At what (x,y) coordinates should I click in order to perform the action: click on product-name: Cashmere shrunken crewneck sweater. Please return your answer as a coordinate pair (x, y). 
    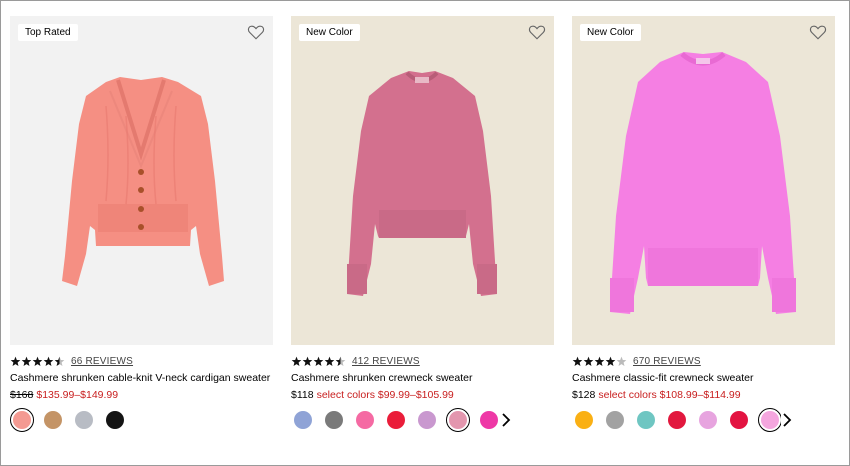
    Looking at the image, I should click on (422, 378).